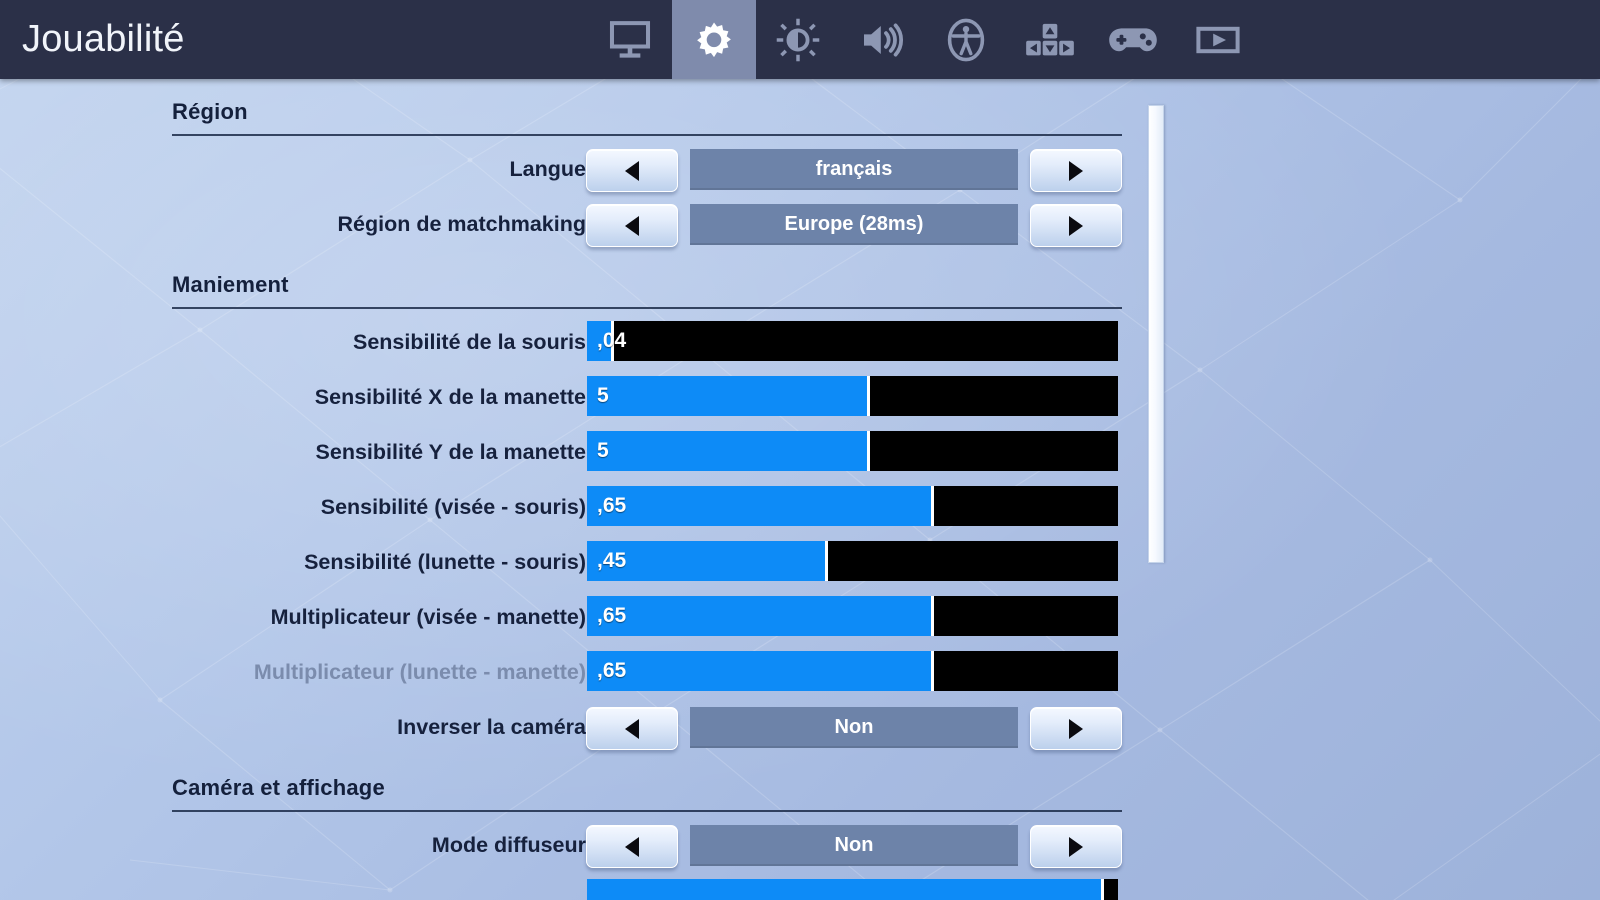  I want to click on tab-brightness, so click(798, 39).